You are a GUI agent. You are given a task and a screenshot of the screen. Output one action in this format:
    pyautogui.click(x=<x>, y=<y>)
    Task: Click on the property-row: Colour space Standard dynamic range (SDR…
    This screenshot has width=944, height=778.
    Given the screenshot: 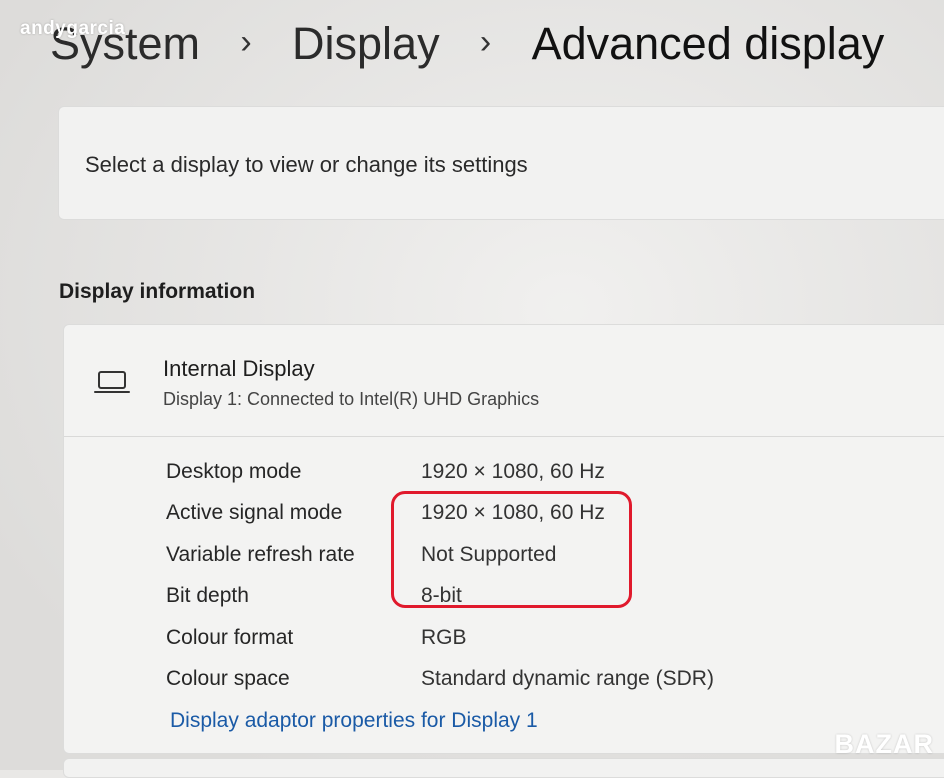 What is the action you would take?
    pyautogui.click(x=516, y=680)
    